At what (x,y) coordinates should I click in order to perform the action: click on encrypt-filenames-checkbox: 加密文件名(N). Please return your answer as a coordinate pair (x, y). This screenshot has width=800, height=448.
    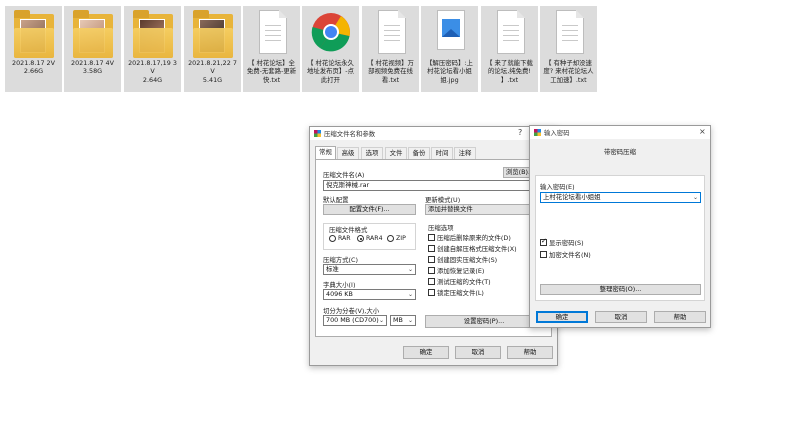
    Looking at the image, I should click on (565, 254).